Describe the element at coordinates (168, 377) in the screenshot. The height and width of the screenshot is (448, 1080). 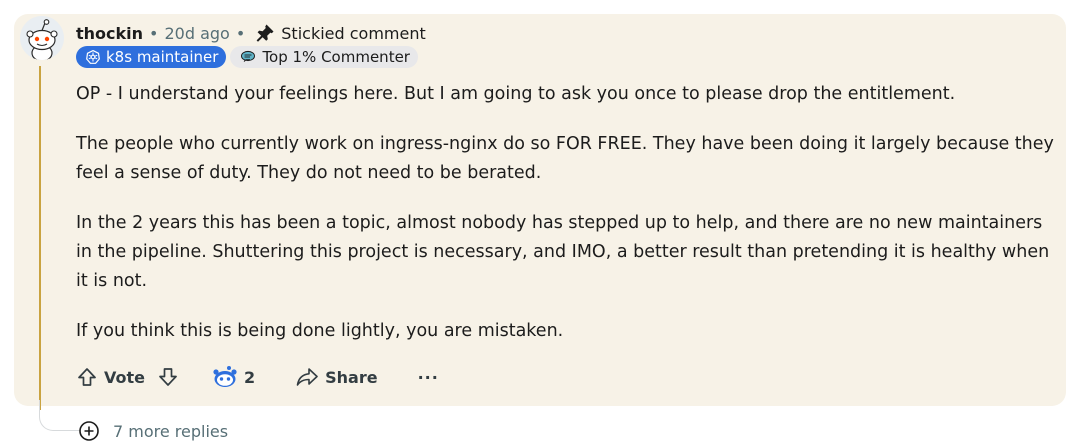
I see `downvote-arrow-icon` at that location.